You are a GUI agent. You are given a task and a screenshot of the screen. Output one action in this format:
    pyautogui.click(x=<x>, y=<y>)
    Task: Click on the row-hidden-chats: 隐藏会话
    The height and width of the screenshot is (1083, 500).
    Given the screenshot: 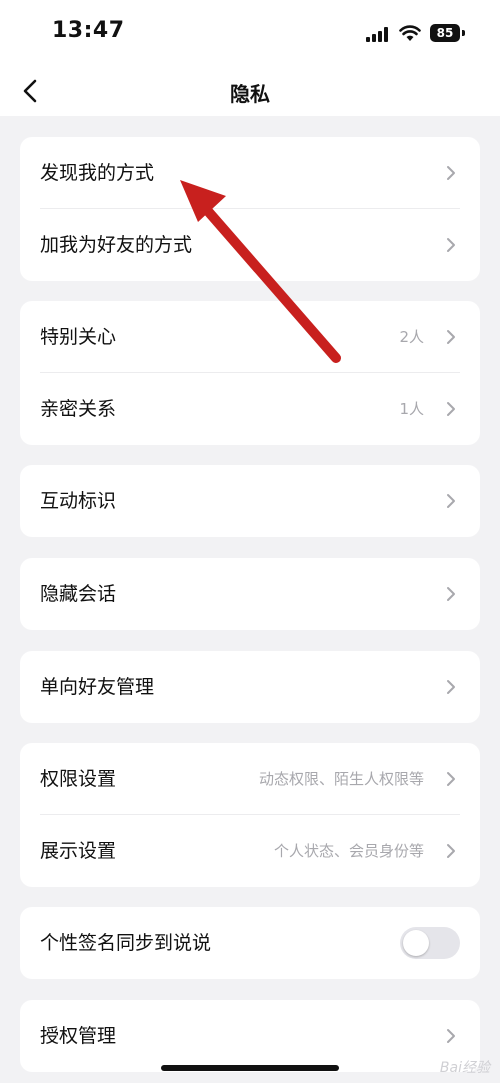 What is the action you would take?
    pyautogui.click(x=250, y=594)
    